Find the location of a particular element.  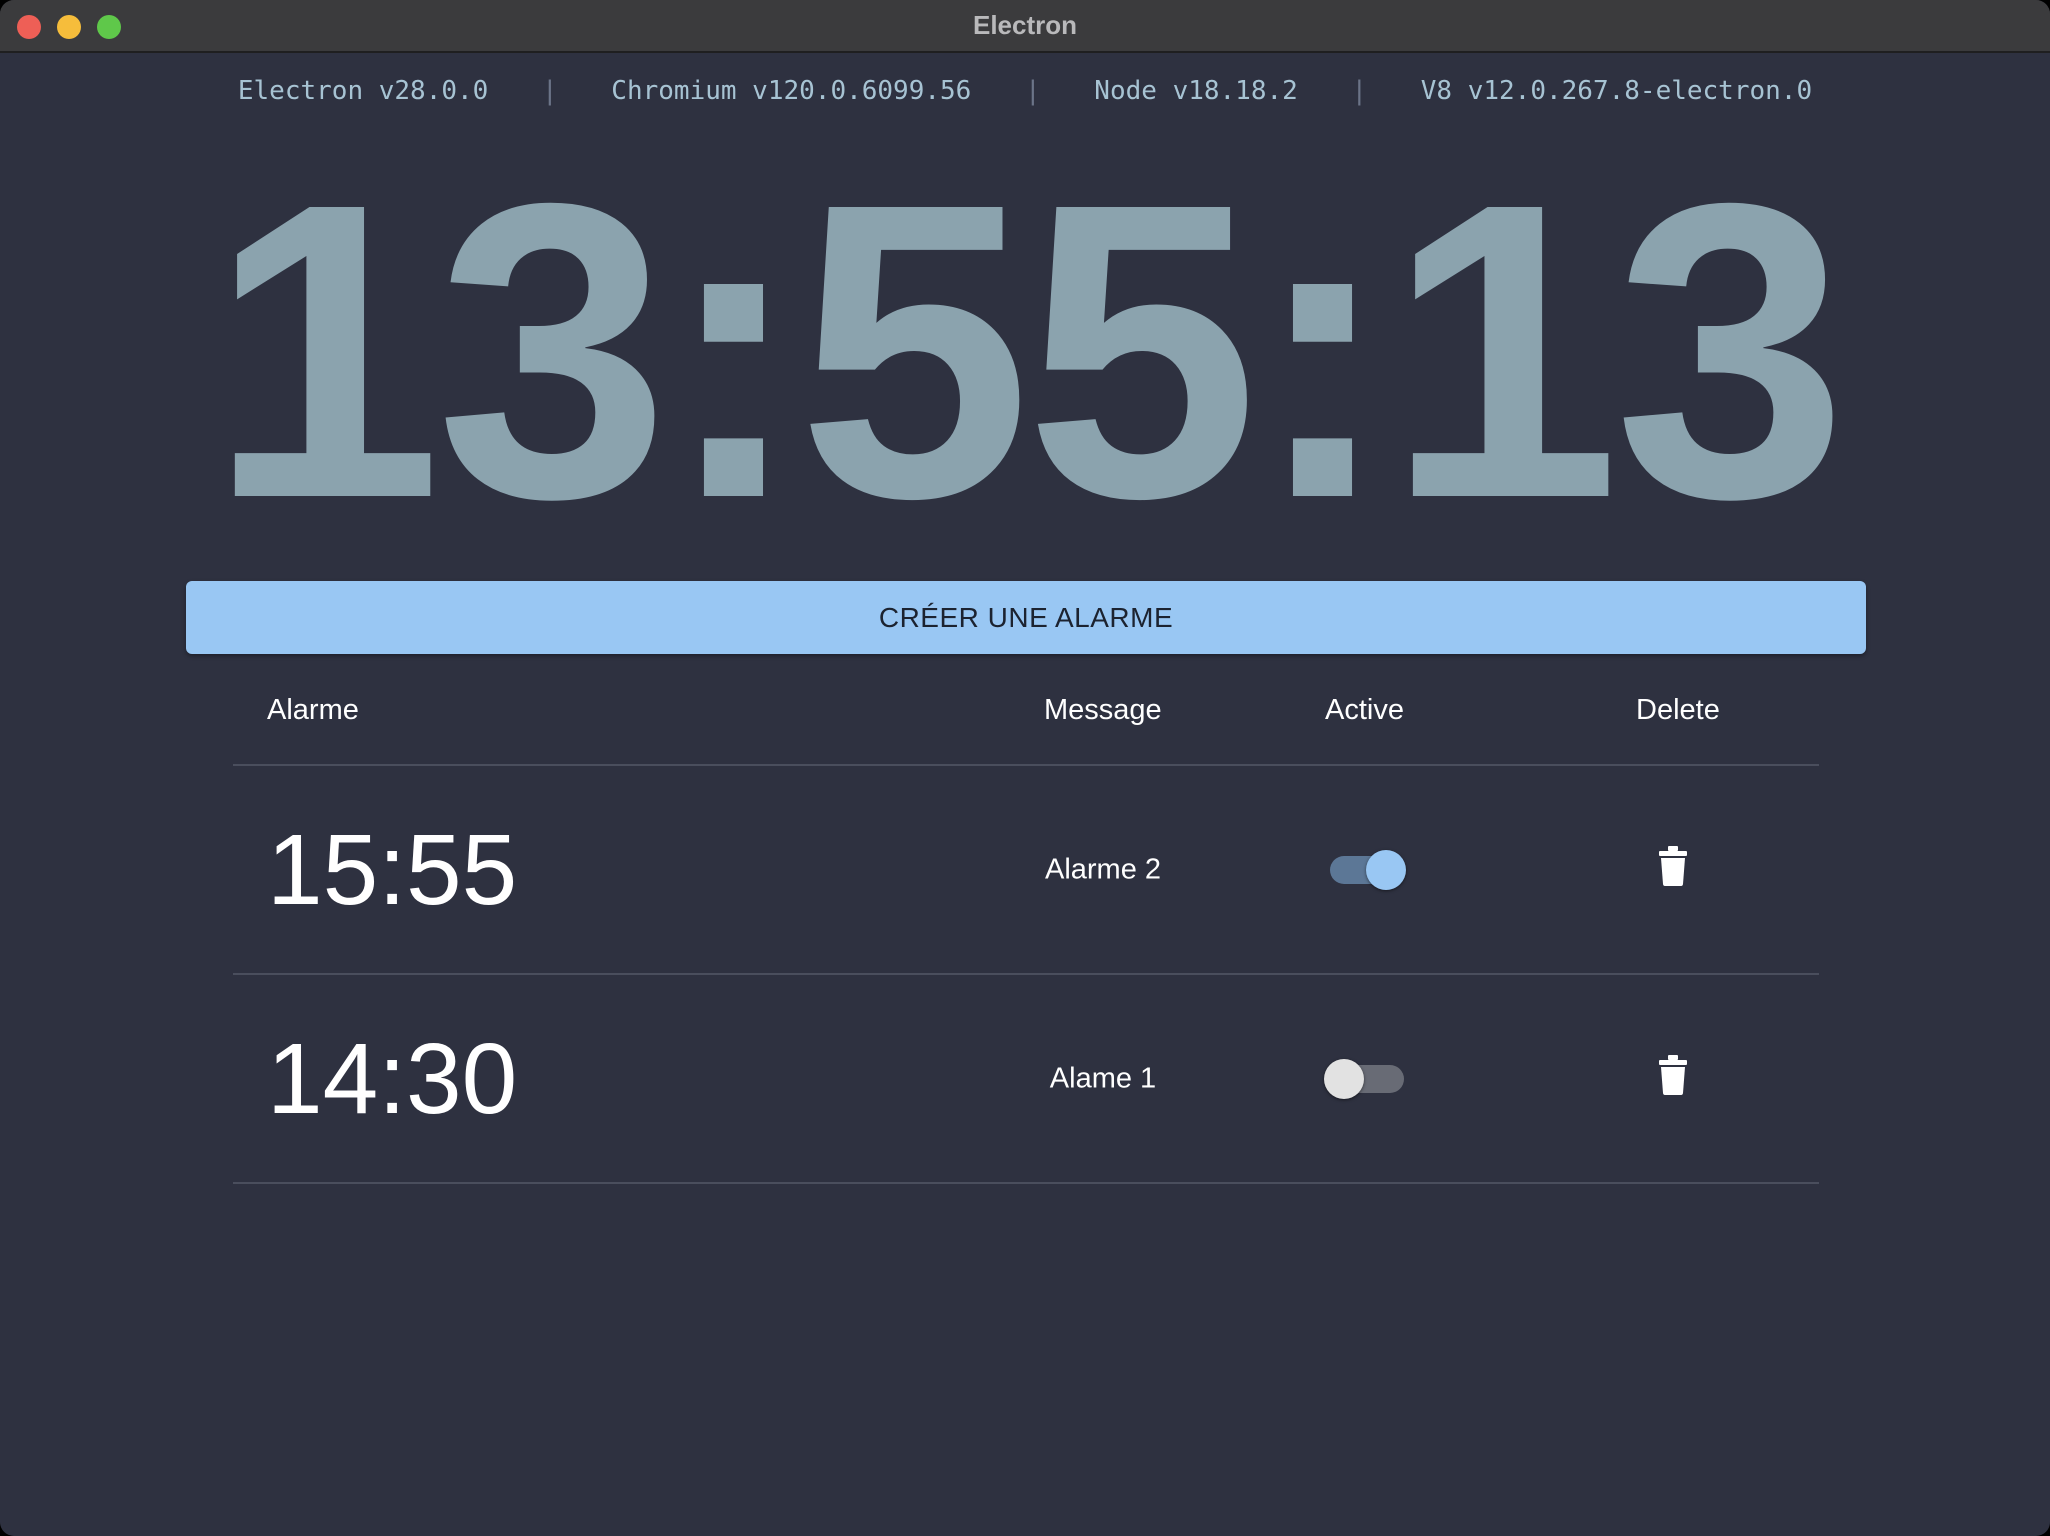

header-delete: Delete is located at coordinates (1678, 710).